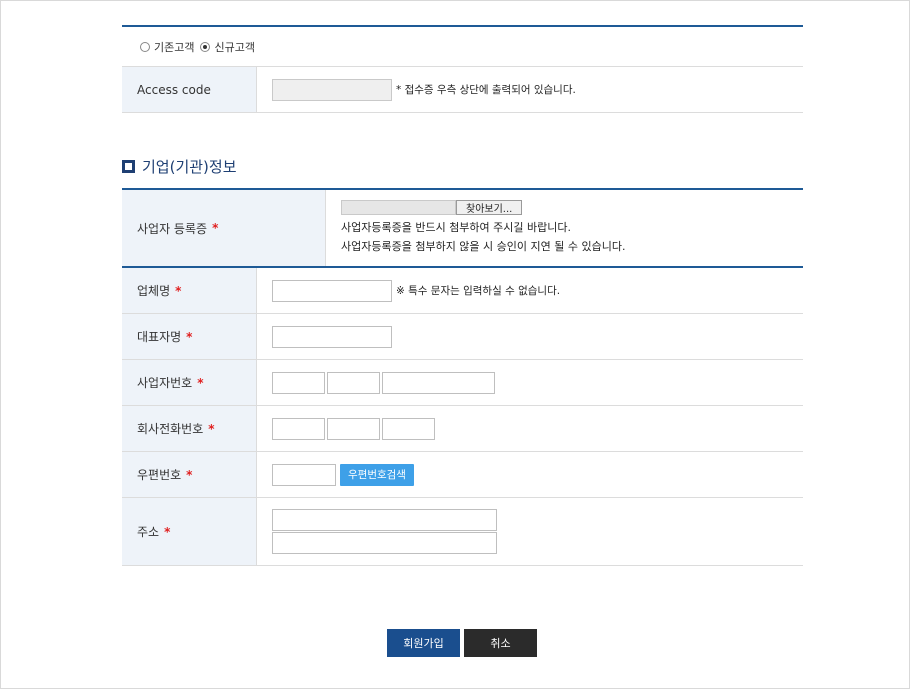  I want to click on biz-number-label-text: 사업자번호, so click(165, 383).